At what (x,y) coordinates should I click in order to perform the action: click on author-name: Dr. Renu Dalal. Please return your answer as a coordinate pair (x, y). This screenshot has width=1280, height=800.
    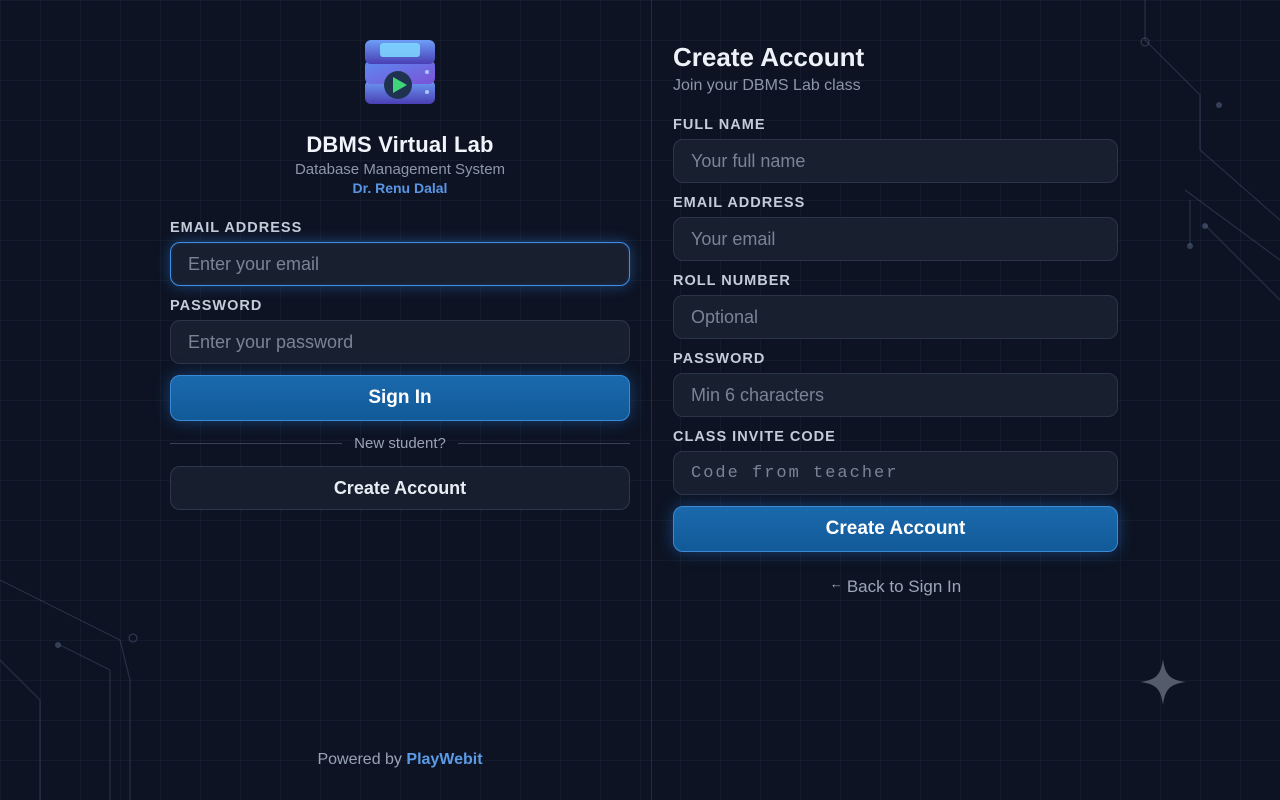
    Looking at the image, I should click on (400, 188).